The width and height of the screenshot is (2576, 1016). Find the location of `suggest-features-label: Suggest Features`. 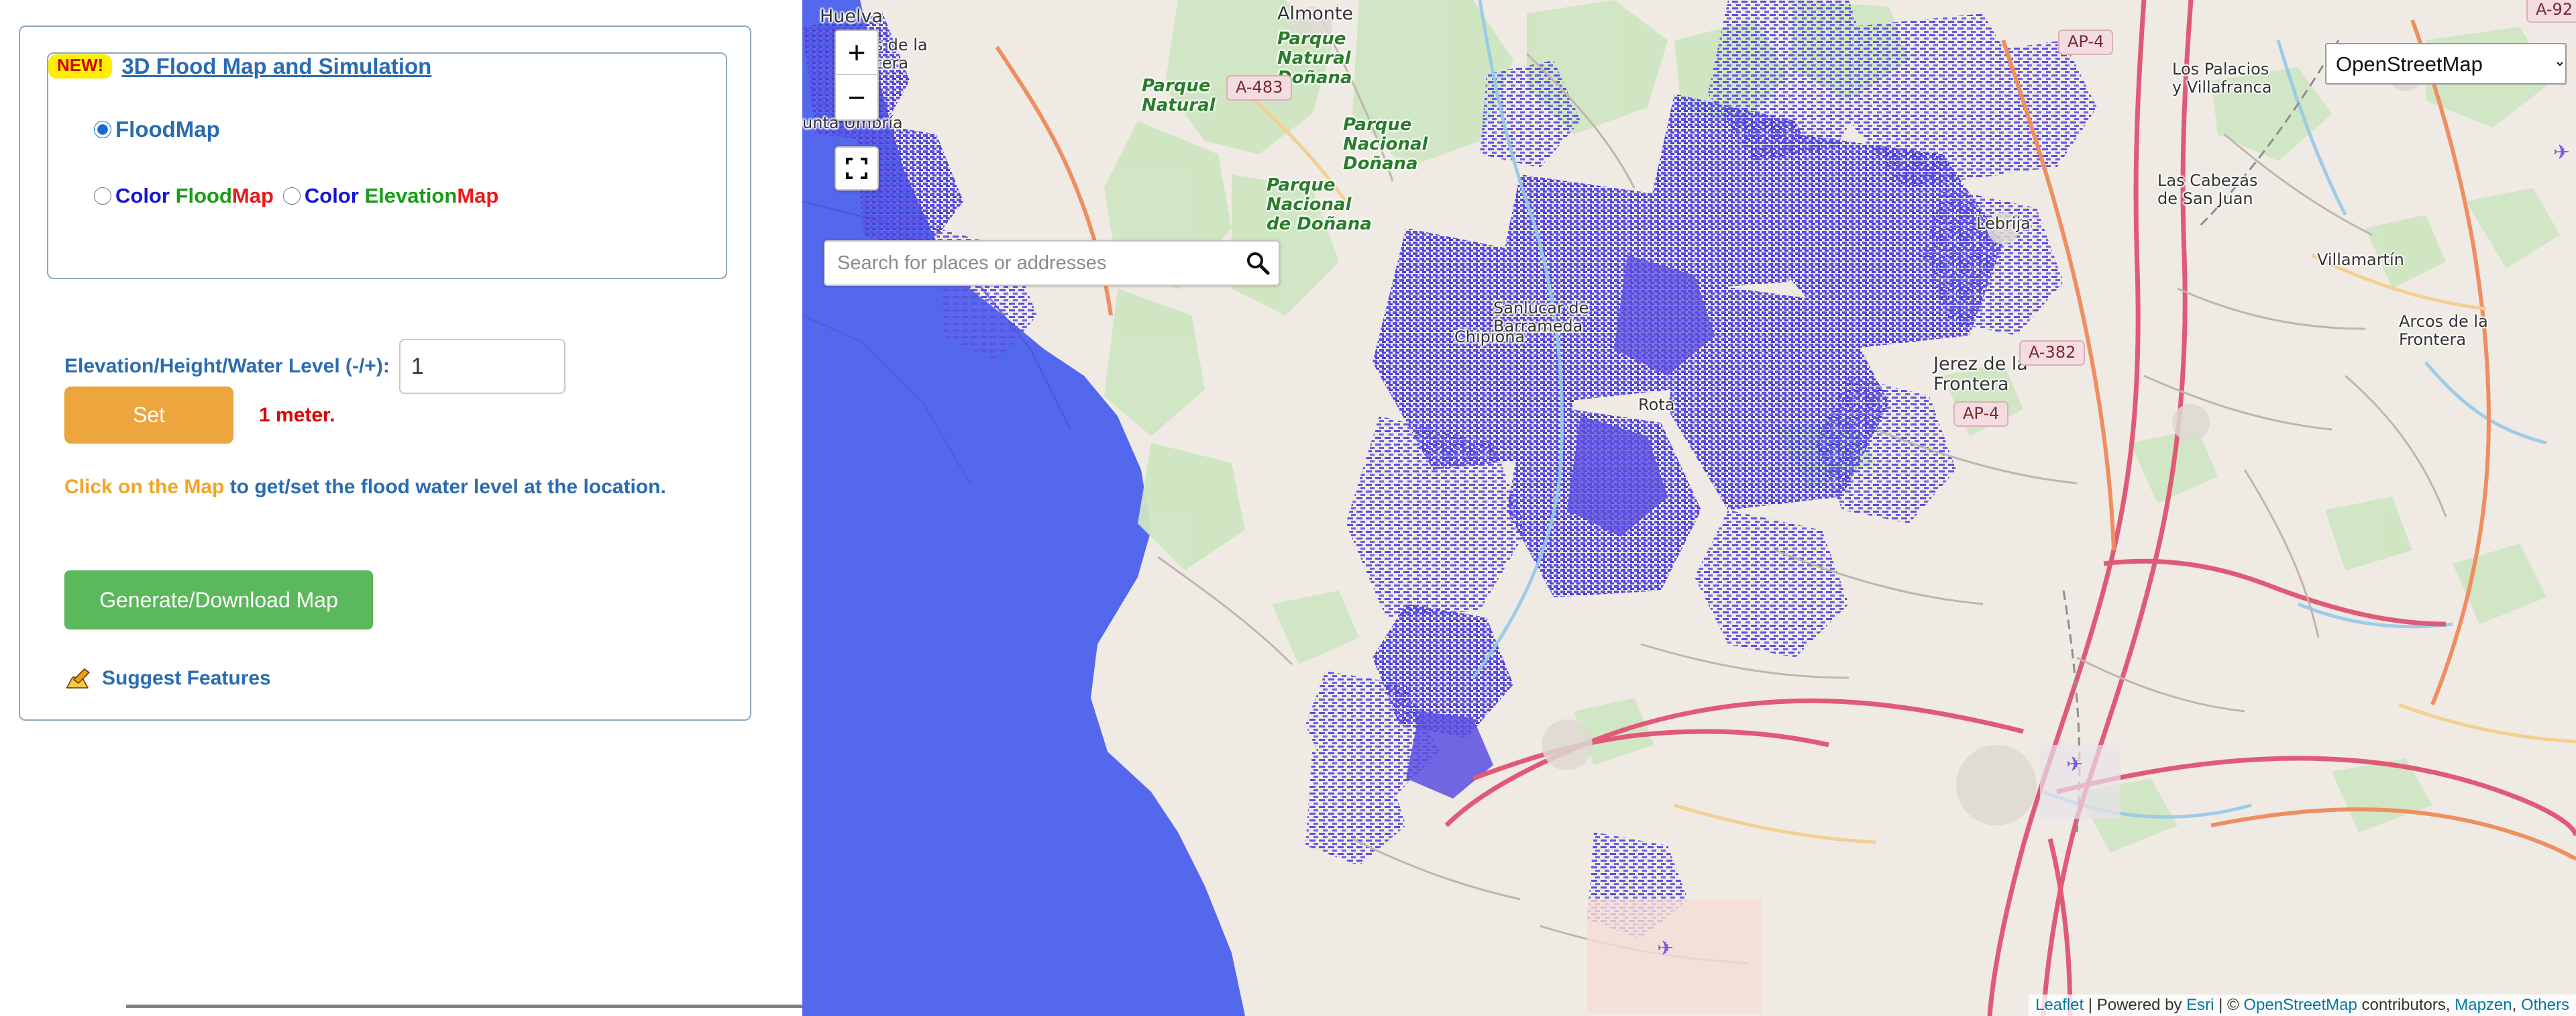

suggest-features-label: Suggest Features is located at coordinates (186, 678).